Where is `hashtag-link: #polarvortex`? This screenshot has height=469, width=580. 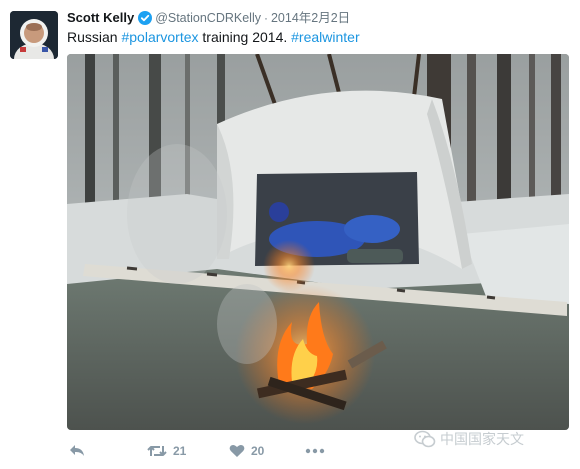 hashtag-link: #polarvortex is located at coordinates (159, 37).